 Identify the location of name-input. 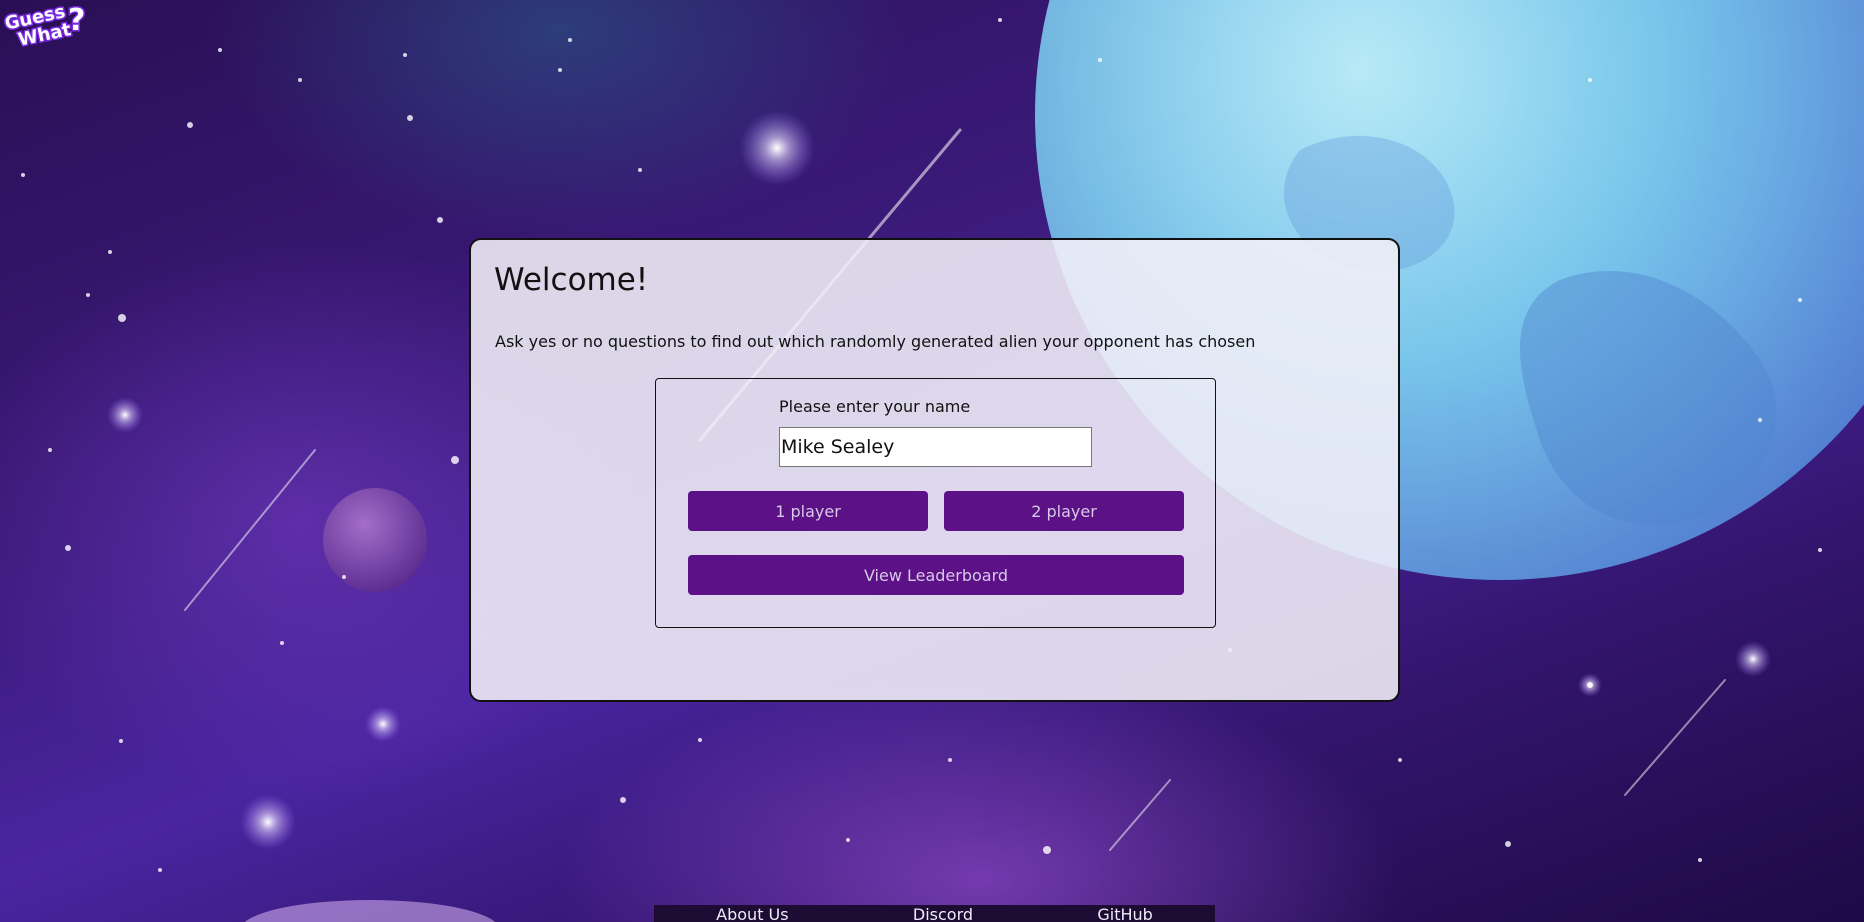
(935, 447).